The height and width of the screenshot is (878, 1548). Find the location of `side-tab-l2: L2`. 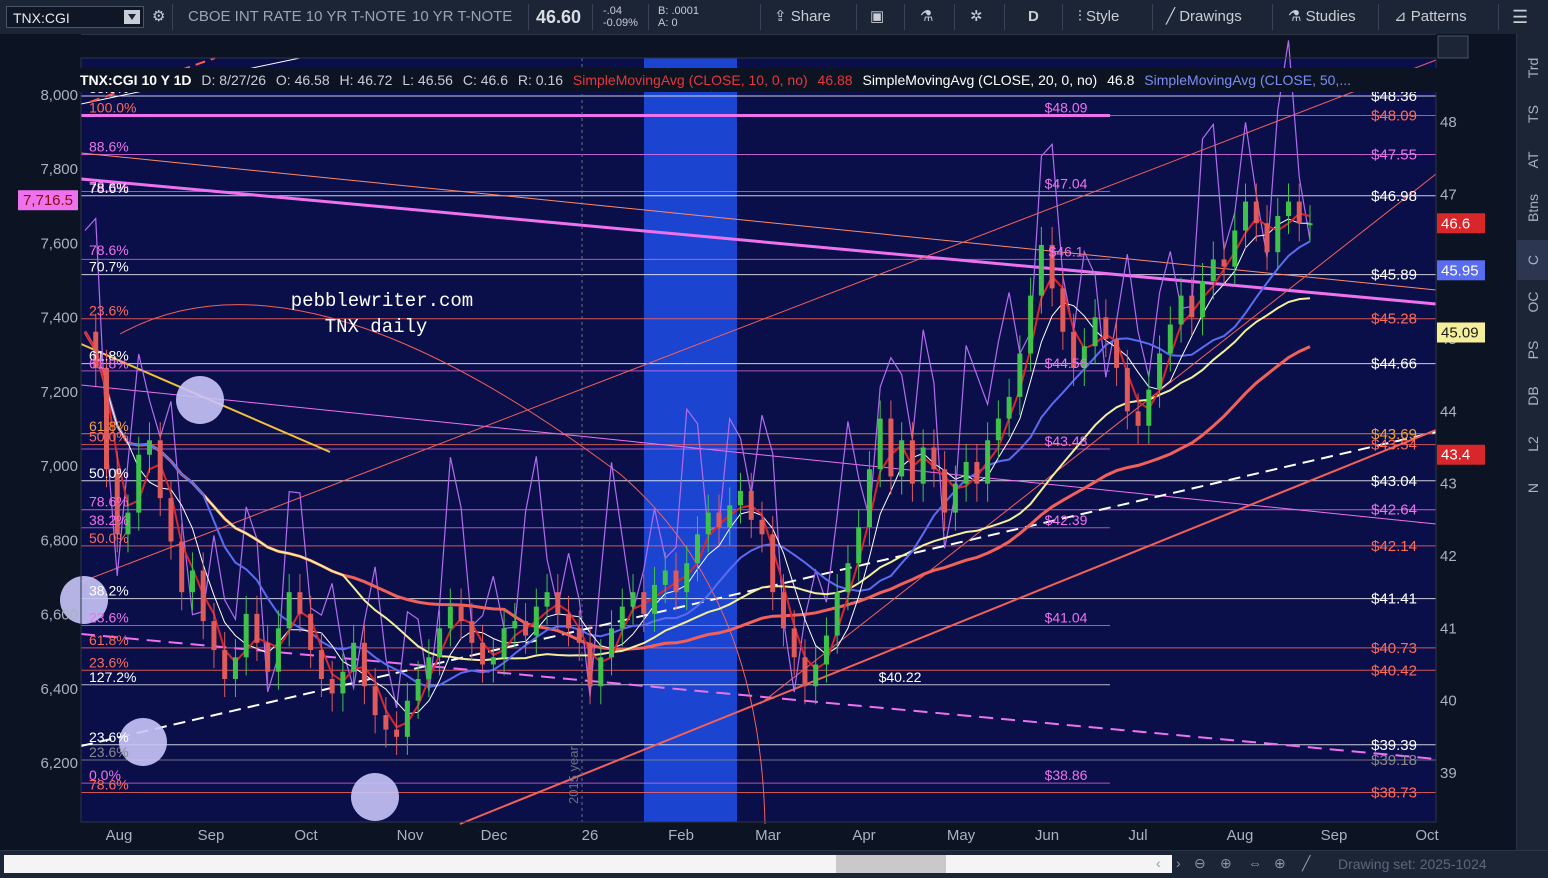

side-tab-l2: L2 is located at coordinates (1532, 444).